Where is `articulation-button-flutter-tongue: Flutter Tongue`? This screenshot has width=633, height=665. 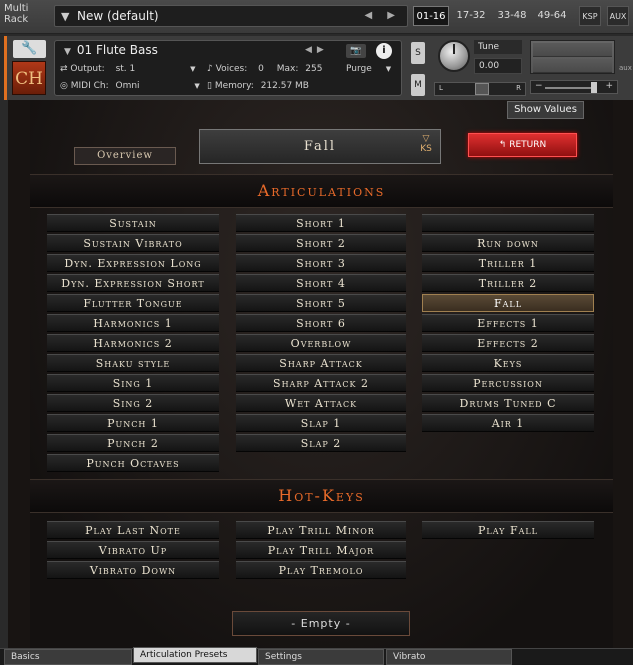 articulation-button-flutter-tongue: Flutter Tongue is located at coordinates (133, 303).